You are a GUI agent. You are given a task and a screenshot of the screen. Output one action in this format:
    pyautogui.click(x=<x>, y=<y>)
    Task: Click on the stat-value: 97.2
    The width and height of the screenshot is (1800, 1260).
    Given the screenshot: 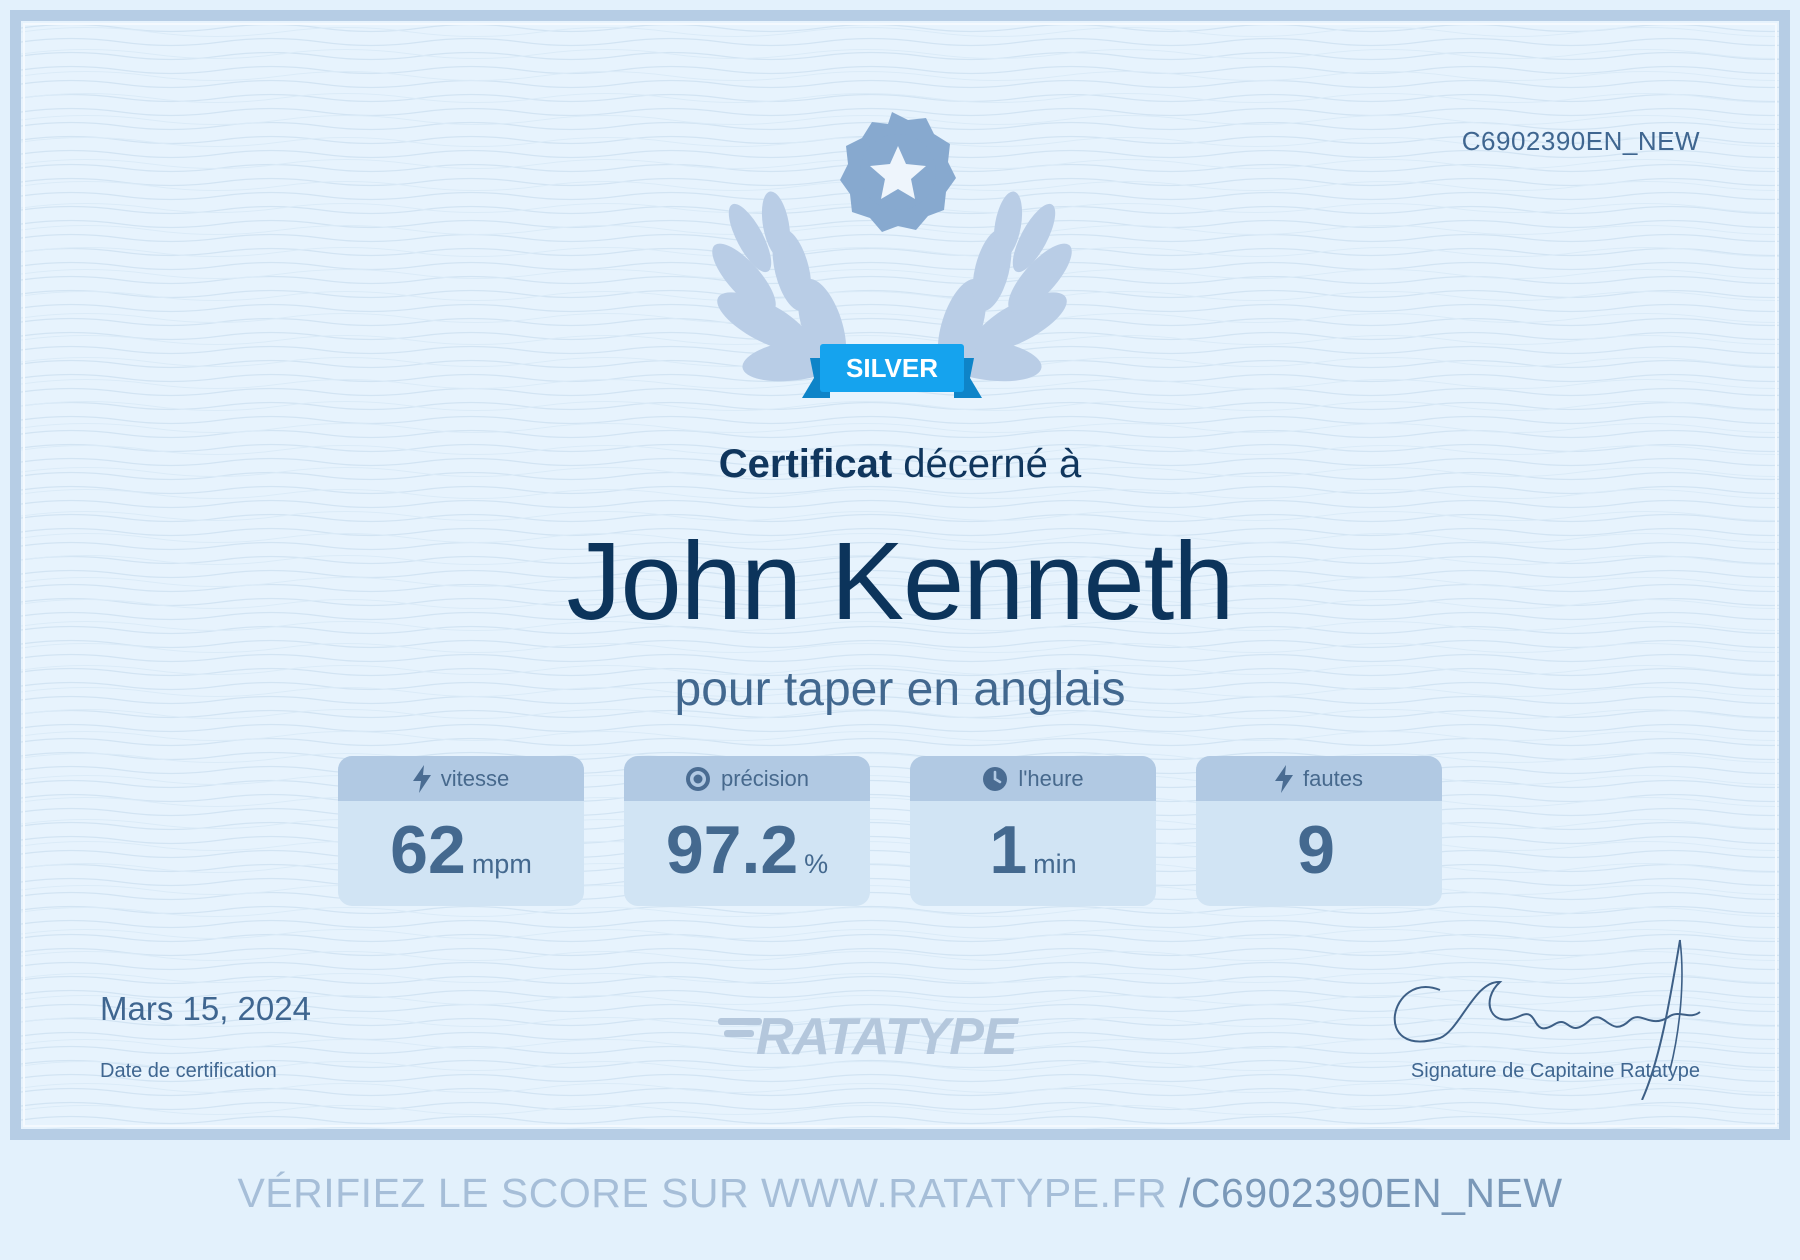 What is the action you would take?
    pyautogui.click(x=732, y=850)
    